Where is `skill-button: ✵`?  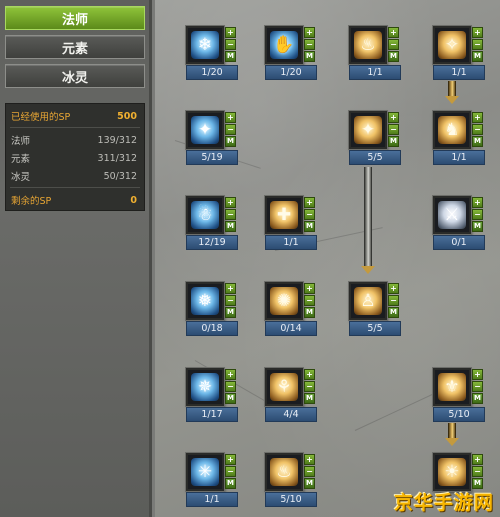 skill-button: ✵ is located at coordinates (205, 387).